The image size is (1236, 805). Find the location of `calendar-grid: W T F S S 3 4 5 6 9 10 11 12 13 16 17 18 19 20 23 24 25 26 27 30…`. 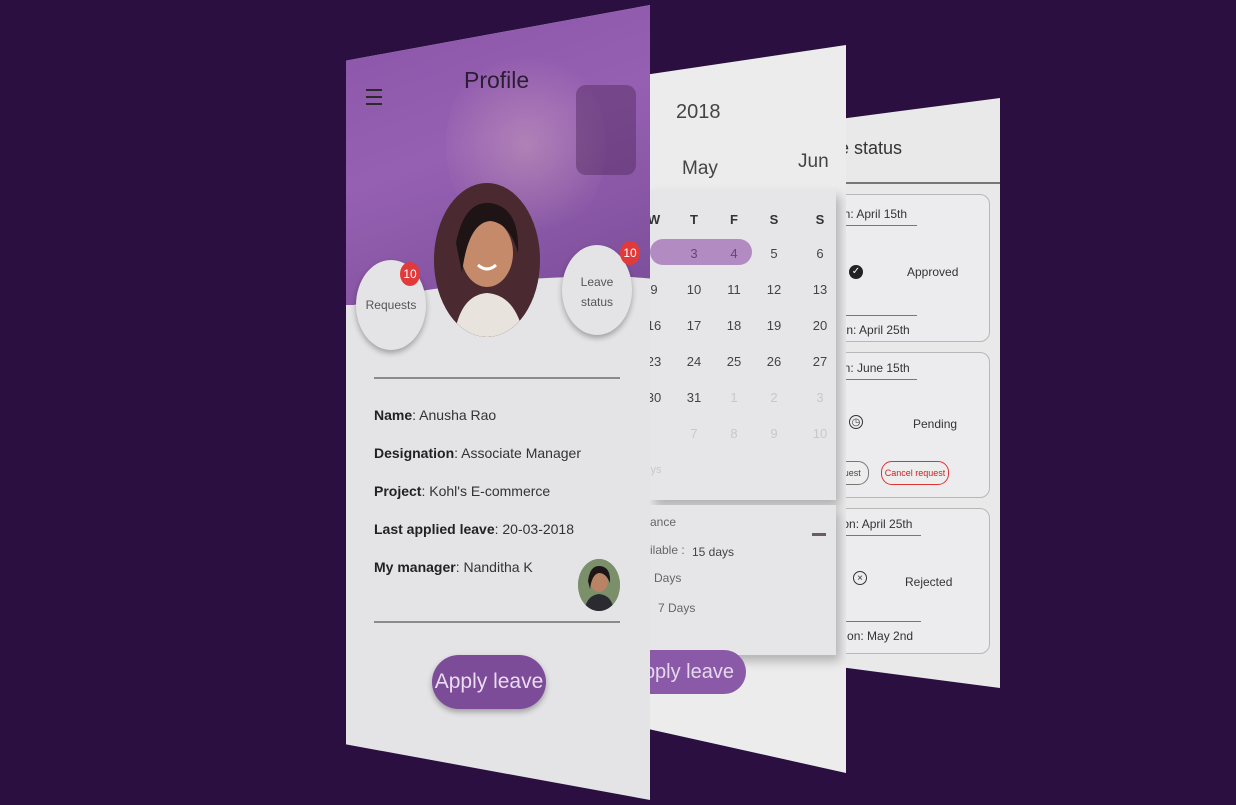

calendar-grid: W T F S S 3 4 5 6 9 10 11 12 13 16 17 18 19 20 23 24 25 26 27 30… is located at coordinates (743, 345).